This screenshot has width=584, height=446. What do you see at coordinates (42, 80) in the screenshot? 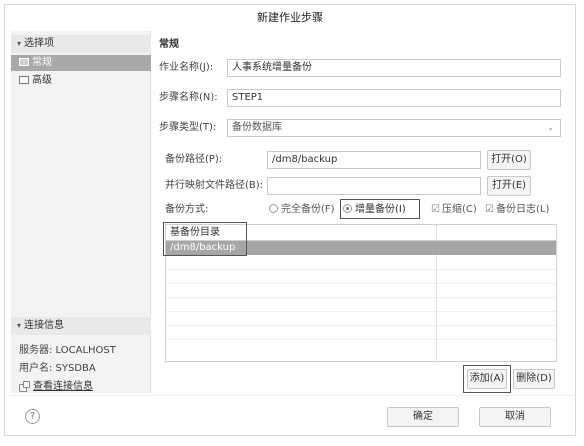
I see `sidebar-item-label: 高级` at bounding box center [42, 80].